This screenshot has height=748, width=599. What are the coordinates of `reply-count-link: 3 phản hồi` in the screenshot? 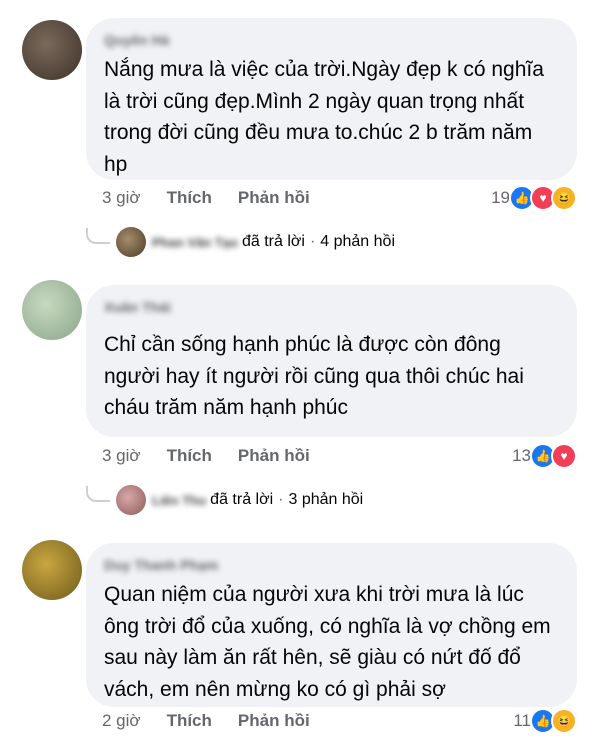 It's located at (325, 500).